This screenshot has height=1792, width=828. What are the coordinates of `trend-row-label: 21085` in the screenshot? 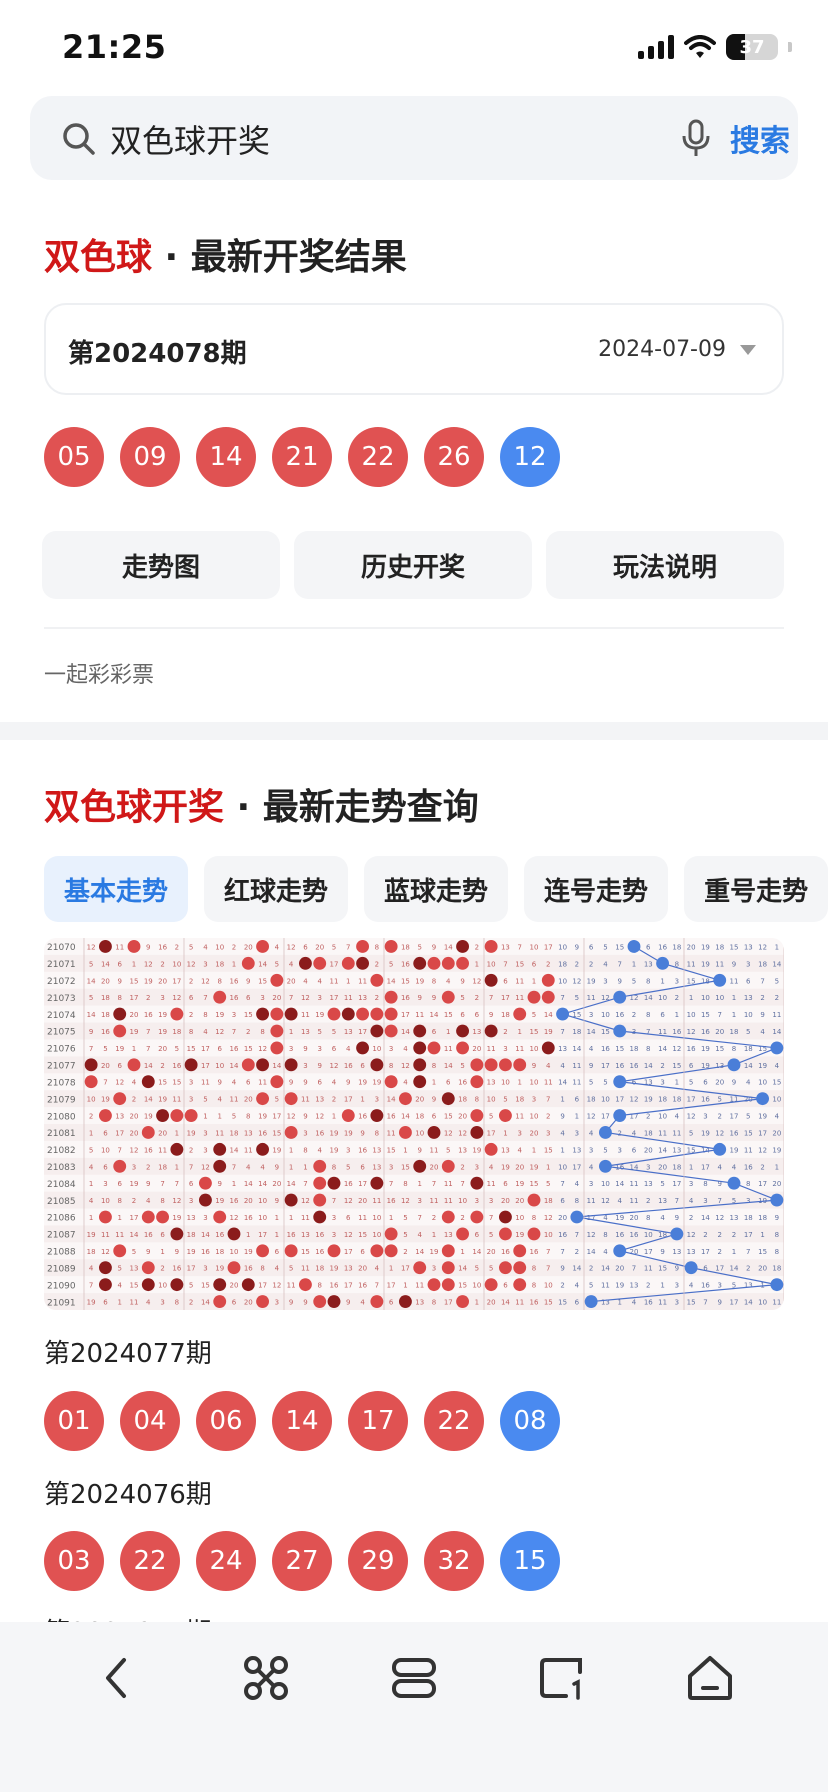 It's located at (61, 1202).